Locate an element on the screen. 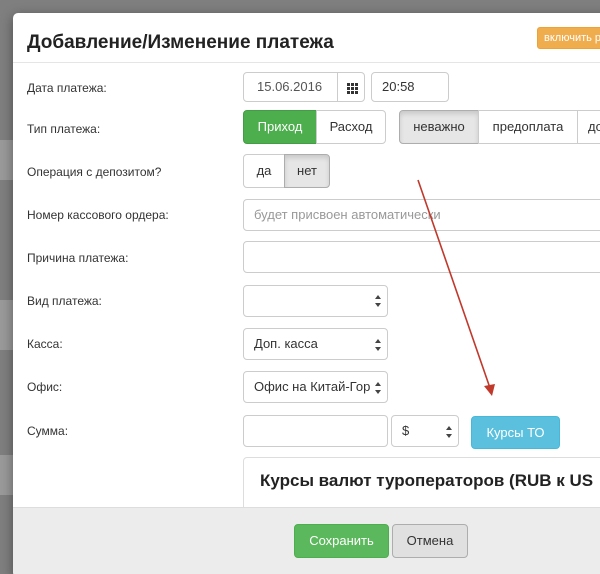  payment-reason-label: Причина платежа: is located at coordinates (78, 258).